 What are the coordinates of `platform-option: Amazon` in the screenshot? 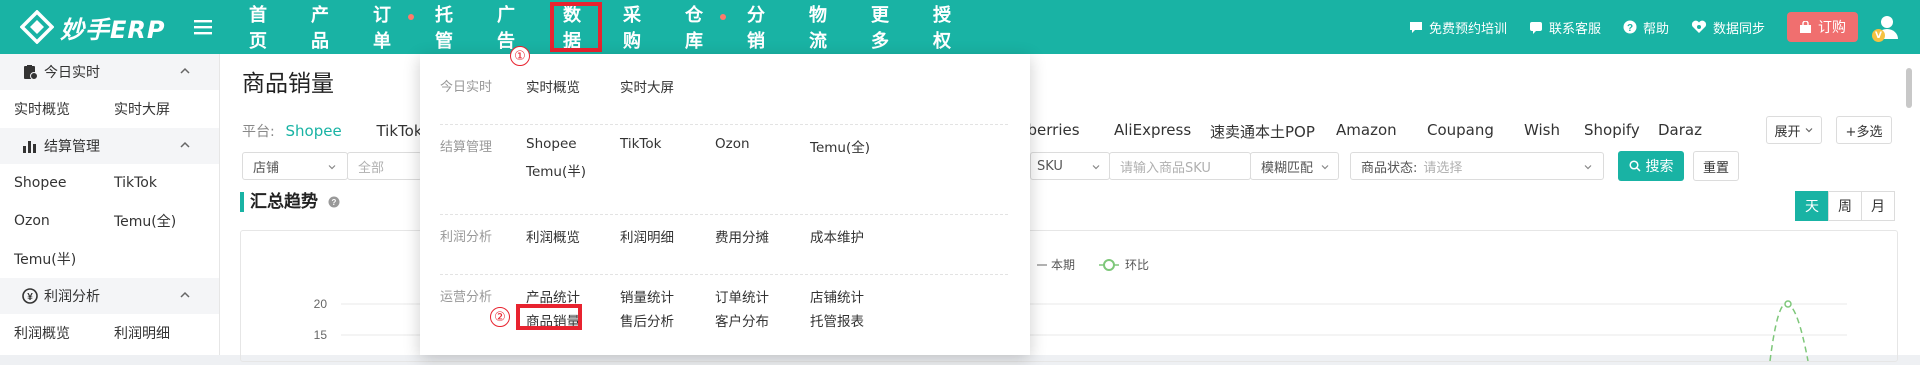 It's located at (1366, 130).